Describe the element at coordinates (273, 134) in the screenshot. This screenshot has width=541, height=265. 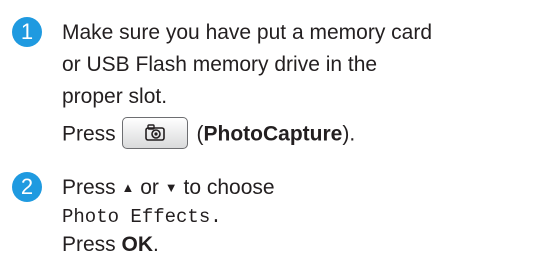
I see `photocapture-label: PhotoCapture` at that location.